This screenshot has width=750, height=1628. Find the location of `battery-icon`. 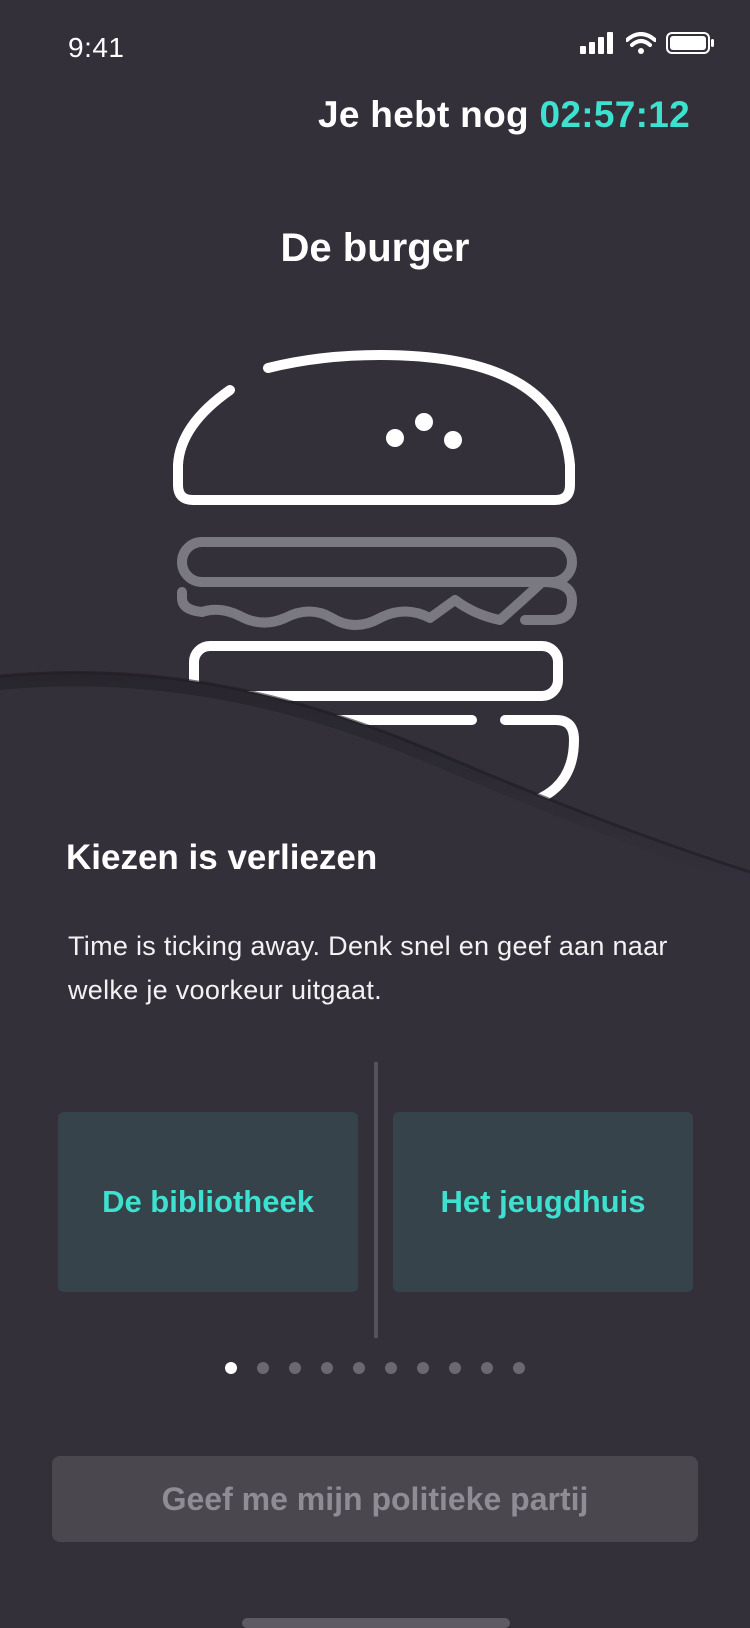

battery-icon is located at coordinates (690, 43).